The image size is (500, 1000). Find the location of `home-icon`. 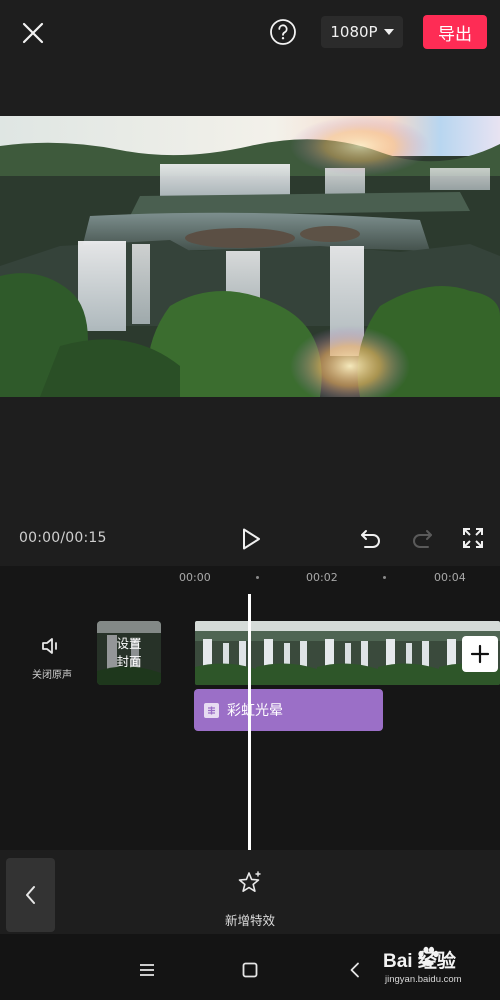

home-icon is located at coordinates (250, 970).